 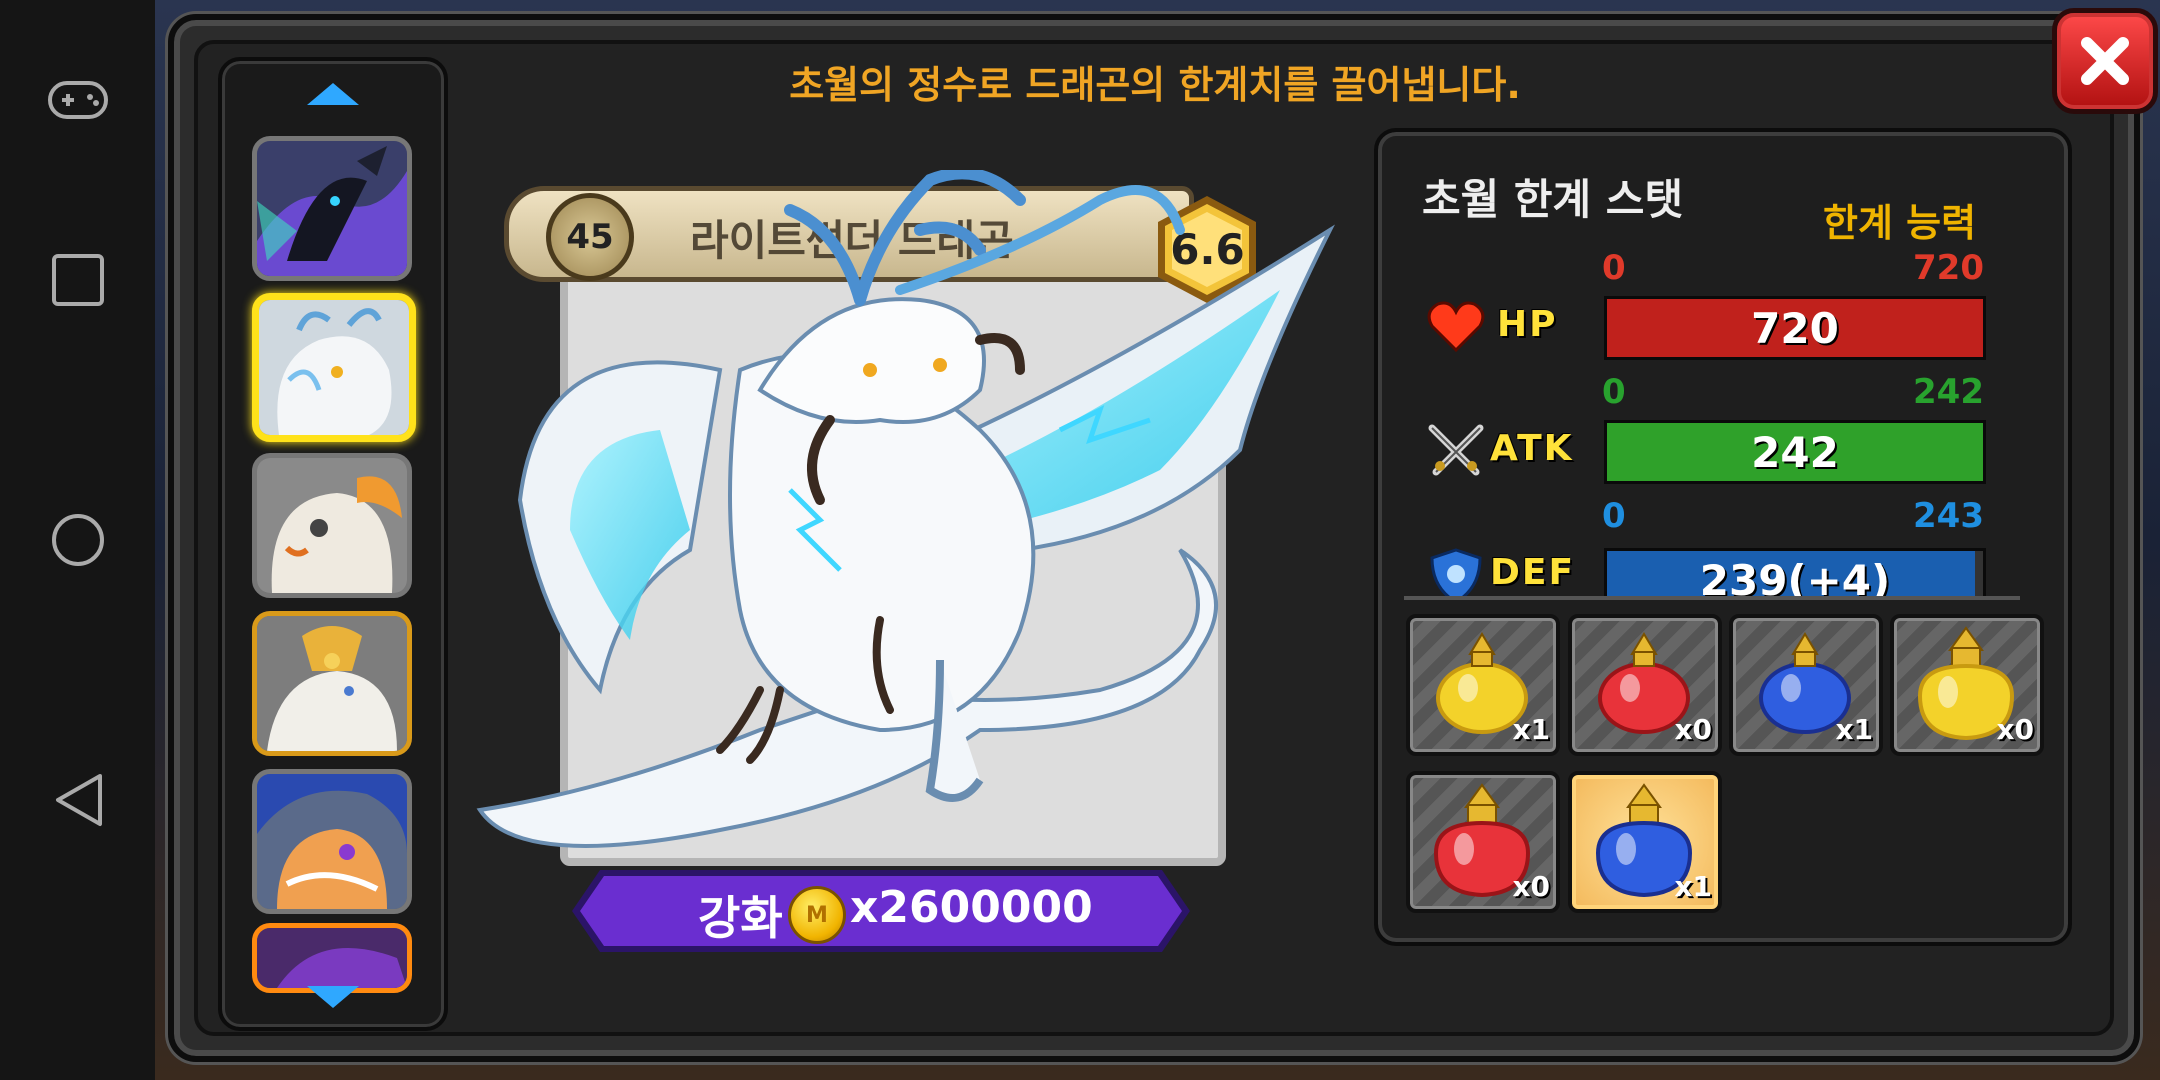 I want to click on atk-min: 0, so click(x=1614, y=392).